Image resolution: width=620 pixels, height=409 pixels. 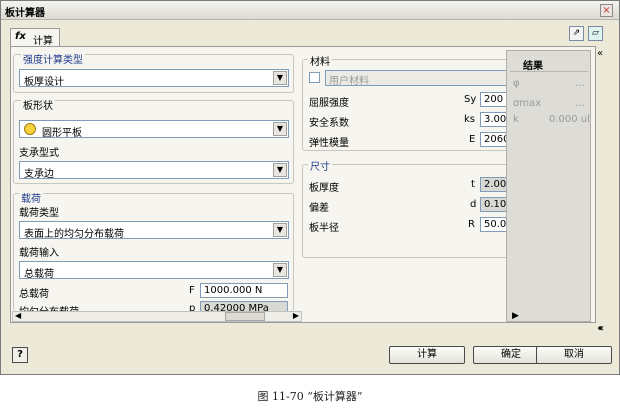 What do you see at coordinates (349, 81) in the screenshot?
I see `user-material-label: 用户材料` at bounding box center [349, 81].